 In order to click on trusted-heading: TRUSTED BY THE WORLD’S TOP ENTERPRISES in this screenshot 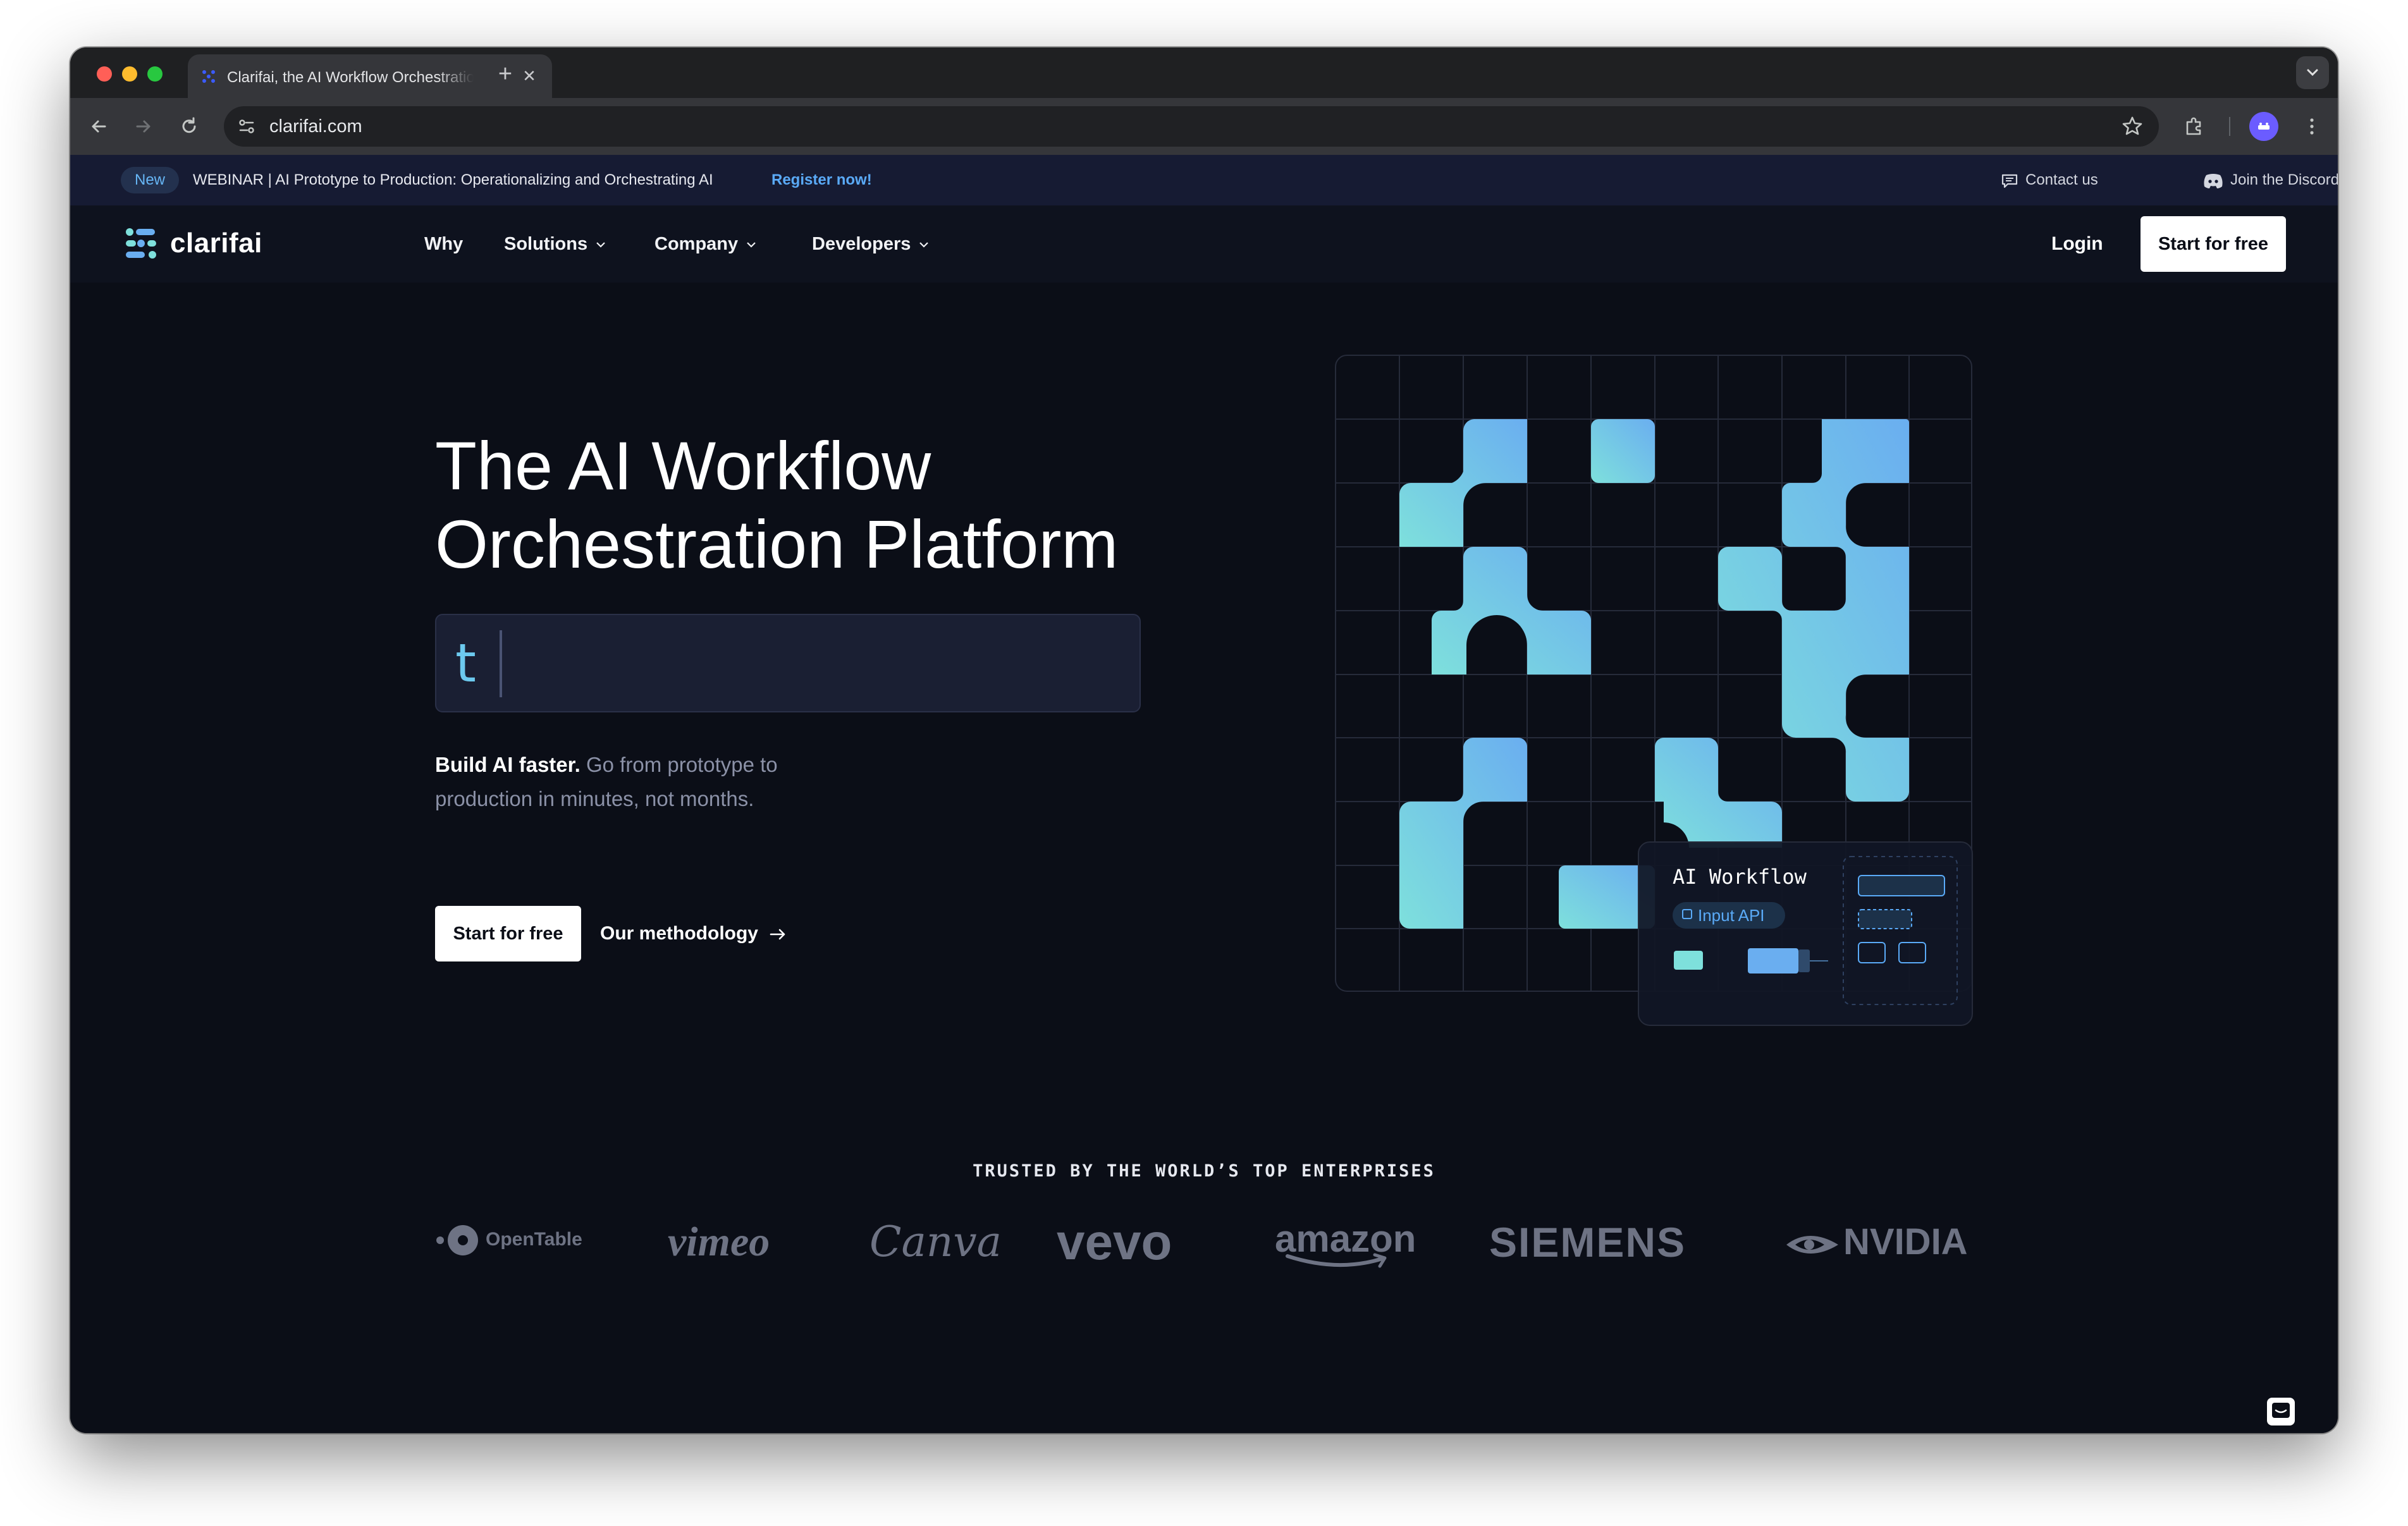, I will do `click(1204, 1171)`.